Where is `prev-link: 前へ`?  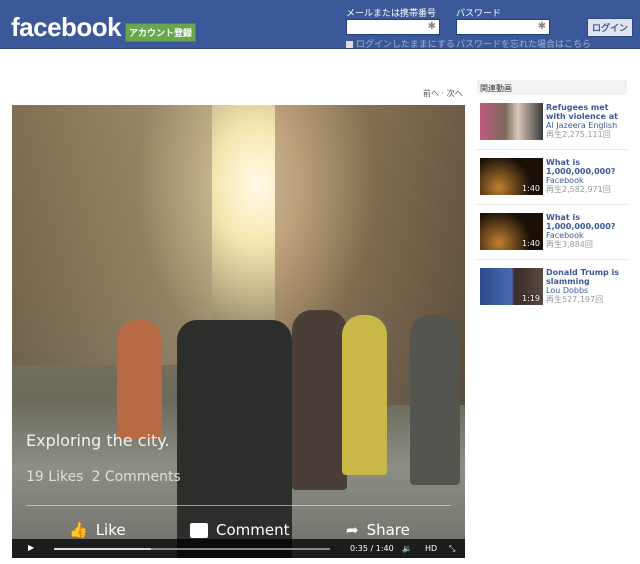
prev-link: 前へ is located at coordinates (431, 93).